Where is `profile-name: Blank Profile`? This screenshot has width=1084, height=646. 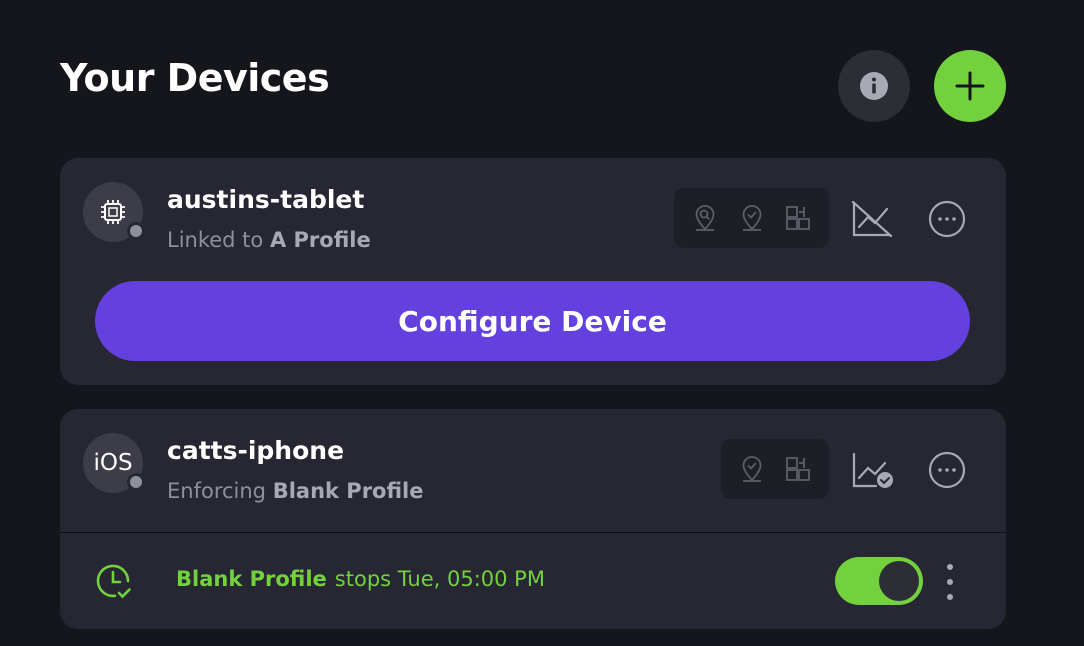 profile-name: Blank Profile is located at coordinates (348, 491).